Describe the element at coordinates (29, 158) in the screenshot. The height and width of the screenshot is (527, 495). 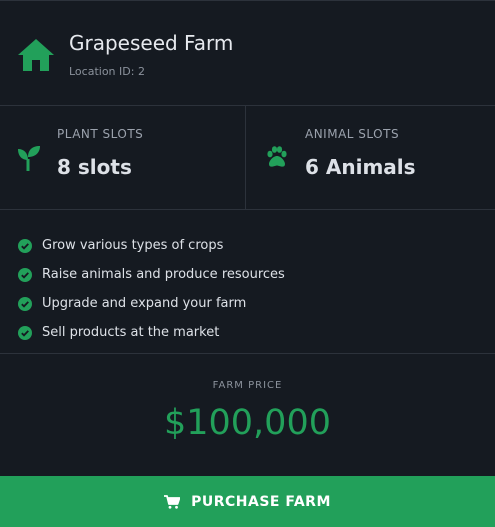
I see `sprout-icon` at that location.